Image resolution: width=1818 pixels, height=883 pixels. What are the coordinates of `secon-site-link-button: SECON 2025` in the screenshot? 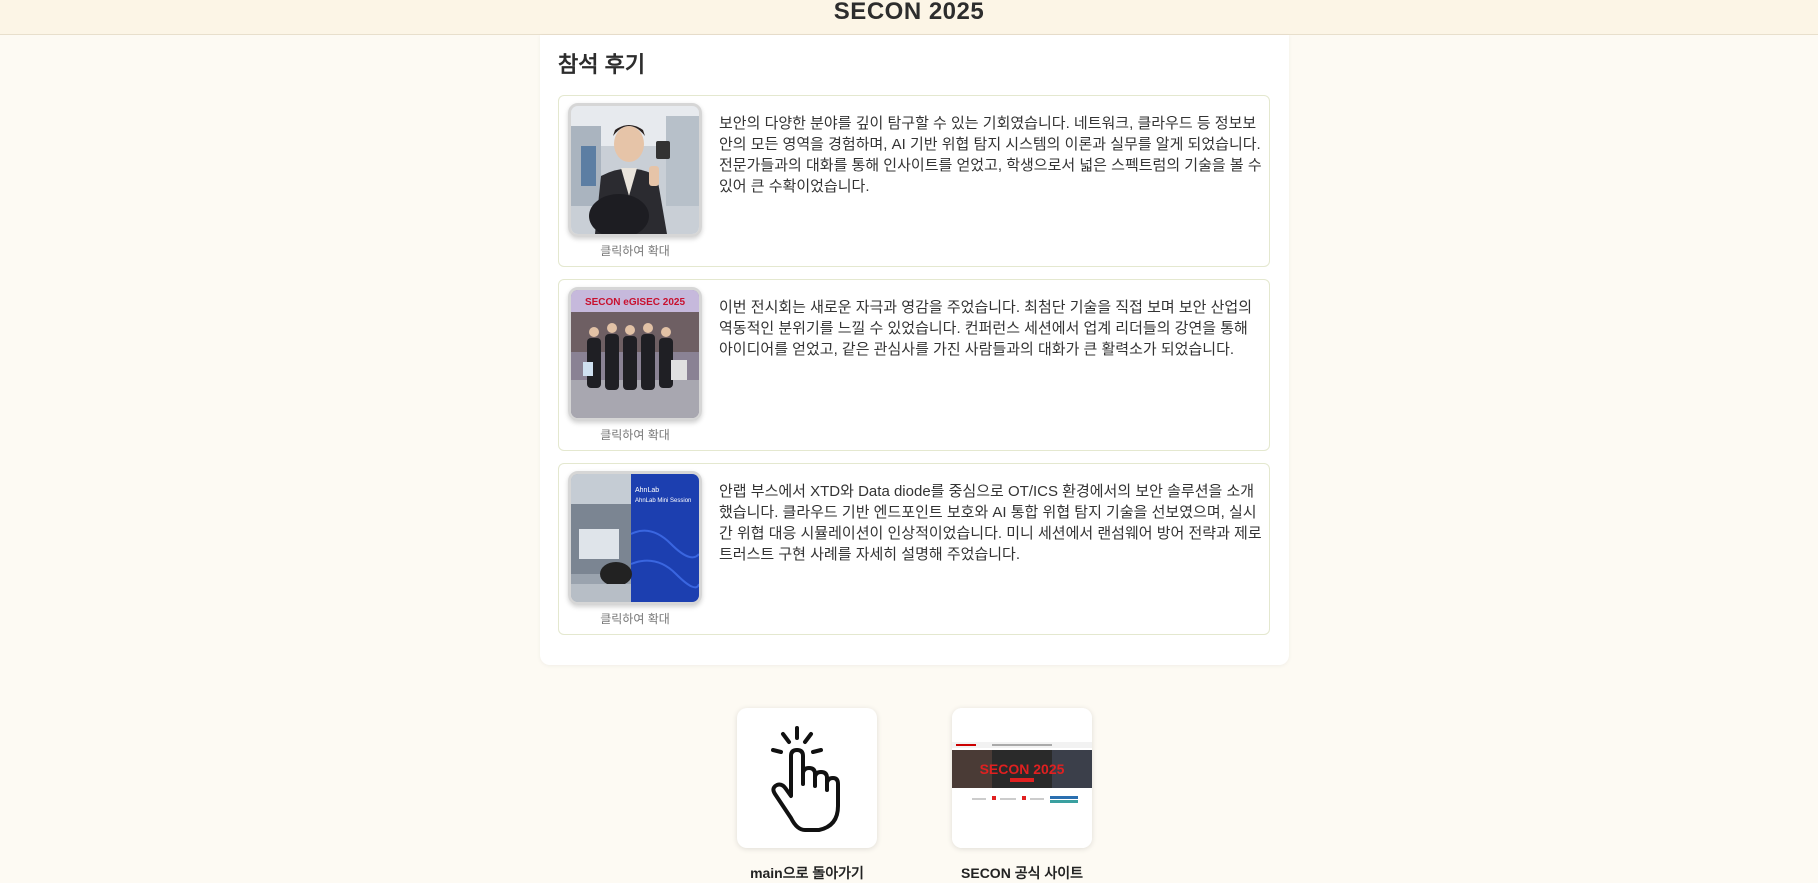 It's located at (1022, 778).